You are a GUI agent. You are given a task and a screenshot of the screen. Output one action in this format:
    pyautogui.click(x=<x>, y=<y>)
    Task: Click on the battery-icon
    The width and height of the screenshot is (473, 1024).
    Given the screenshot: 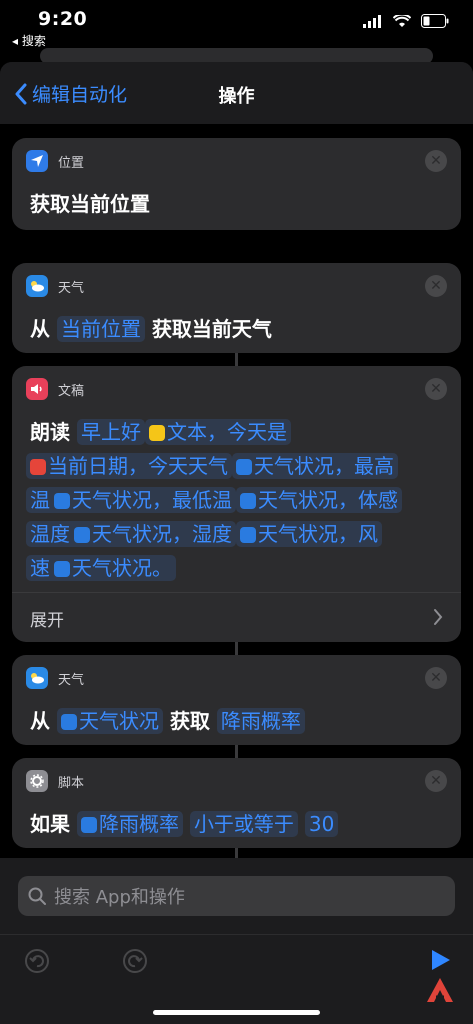 What is the action you would take?
    pyautogui.click(x=435, y=21)
    